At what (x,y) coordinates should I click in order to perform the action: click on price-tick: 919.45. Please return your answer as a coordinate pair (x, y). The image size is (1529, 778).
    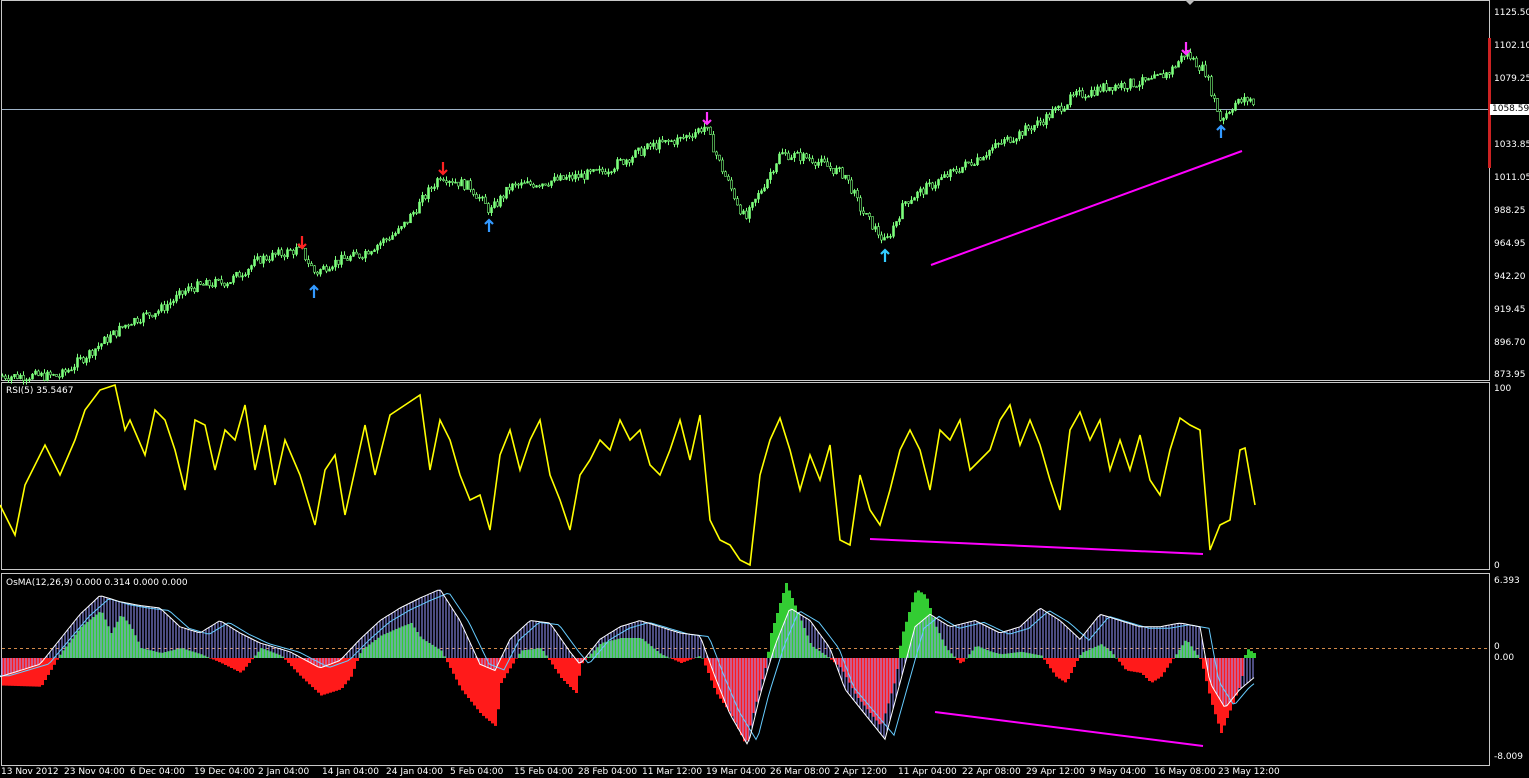
    Looking at the image, I should click on (1510, 310).